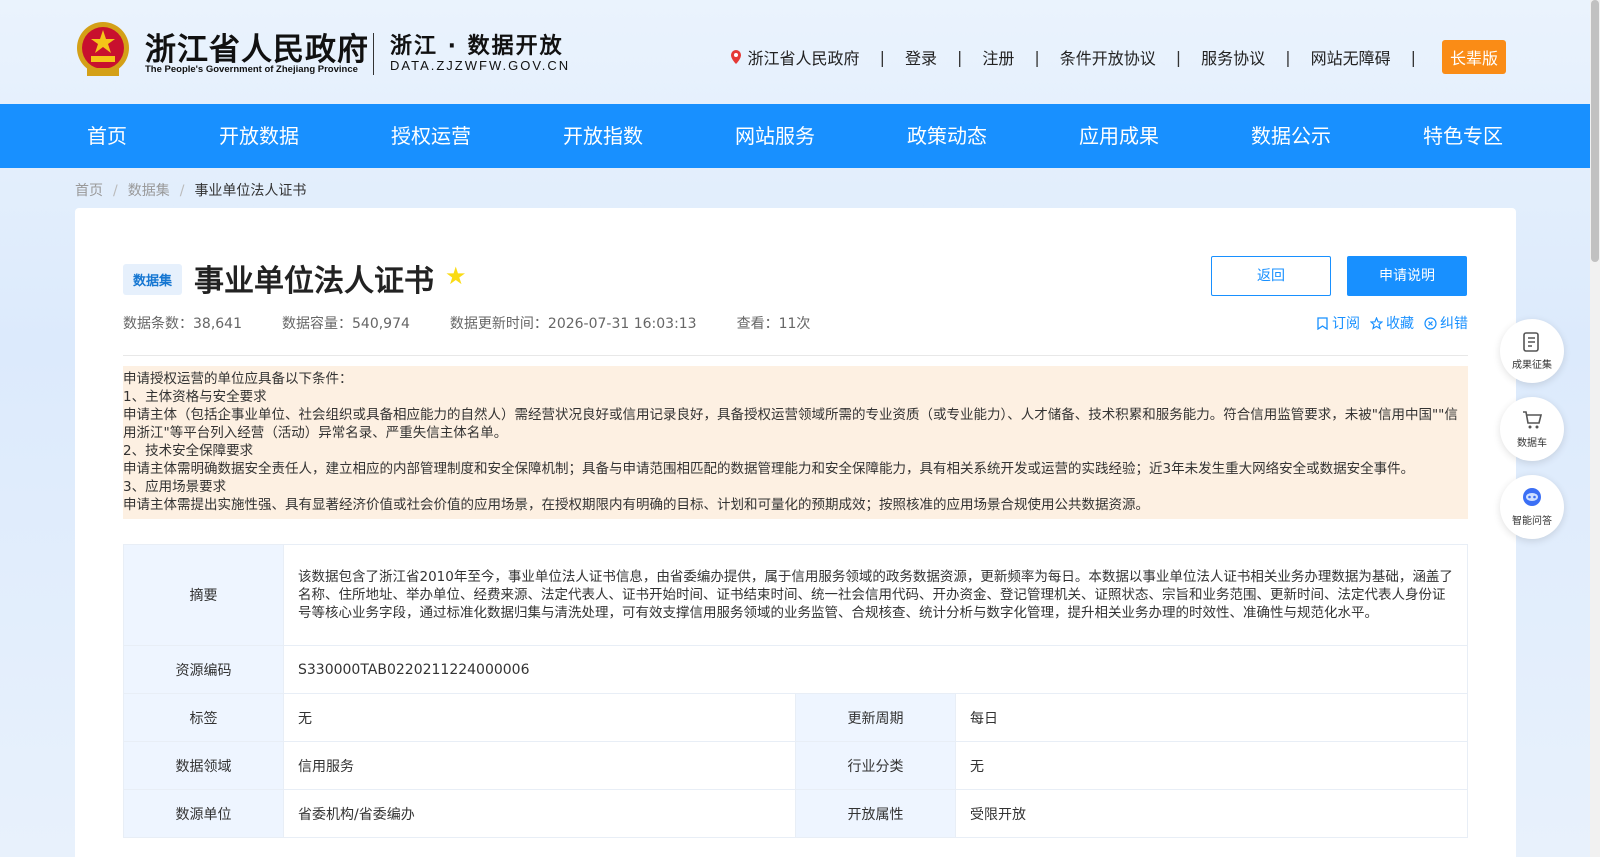 Image resolution: width=1600 pixels, height=857 pixels. I want to click on notice-line: 2、技术安全保障要求, so click(188, 451).